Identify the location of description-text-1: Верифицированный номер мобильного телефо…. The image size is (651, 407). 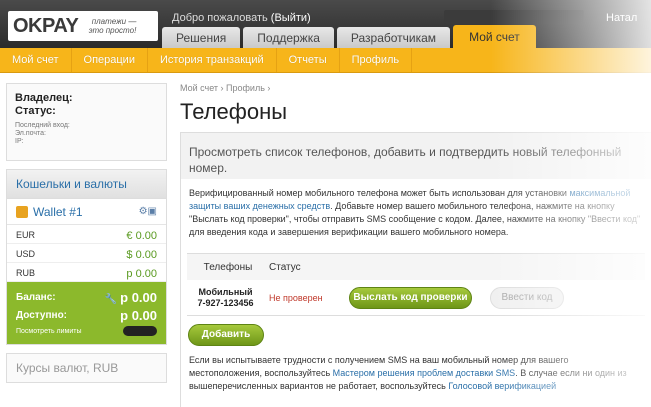
(379, 193).